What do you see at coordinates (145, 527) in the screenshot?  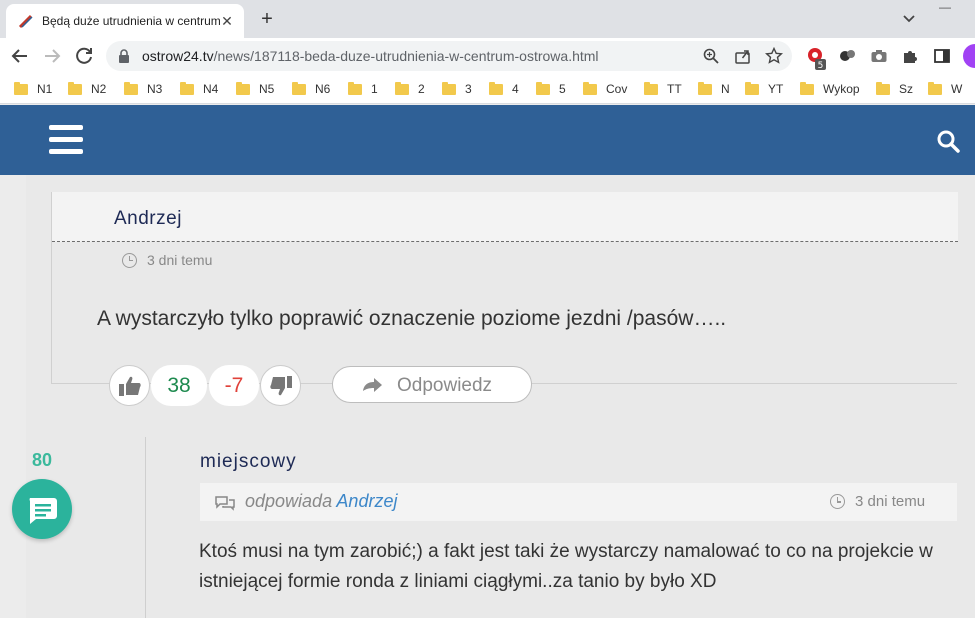 I see `reply-thread-line` at bounding box center [145, 527].